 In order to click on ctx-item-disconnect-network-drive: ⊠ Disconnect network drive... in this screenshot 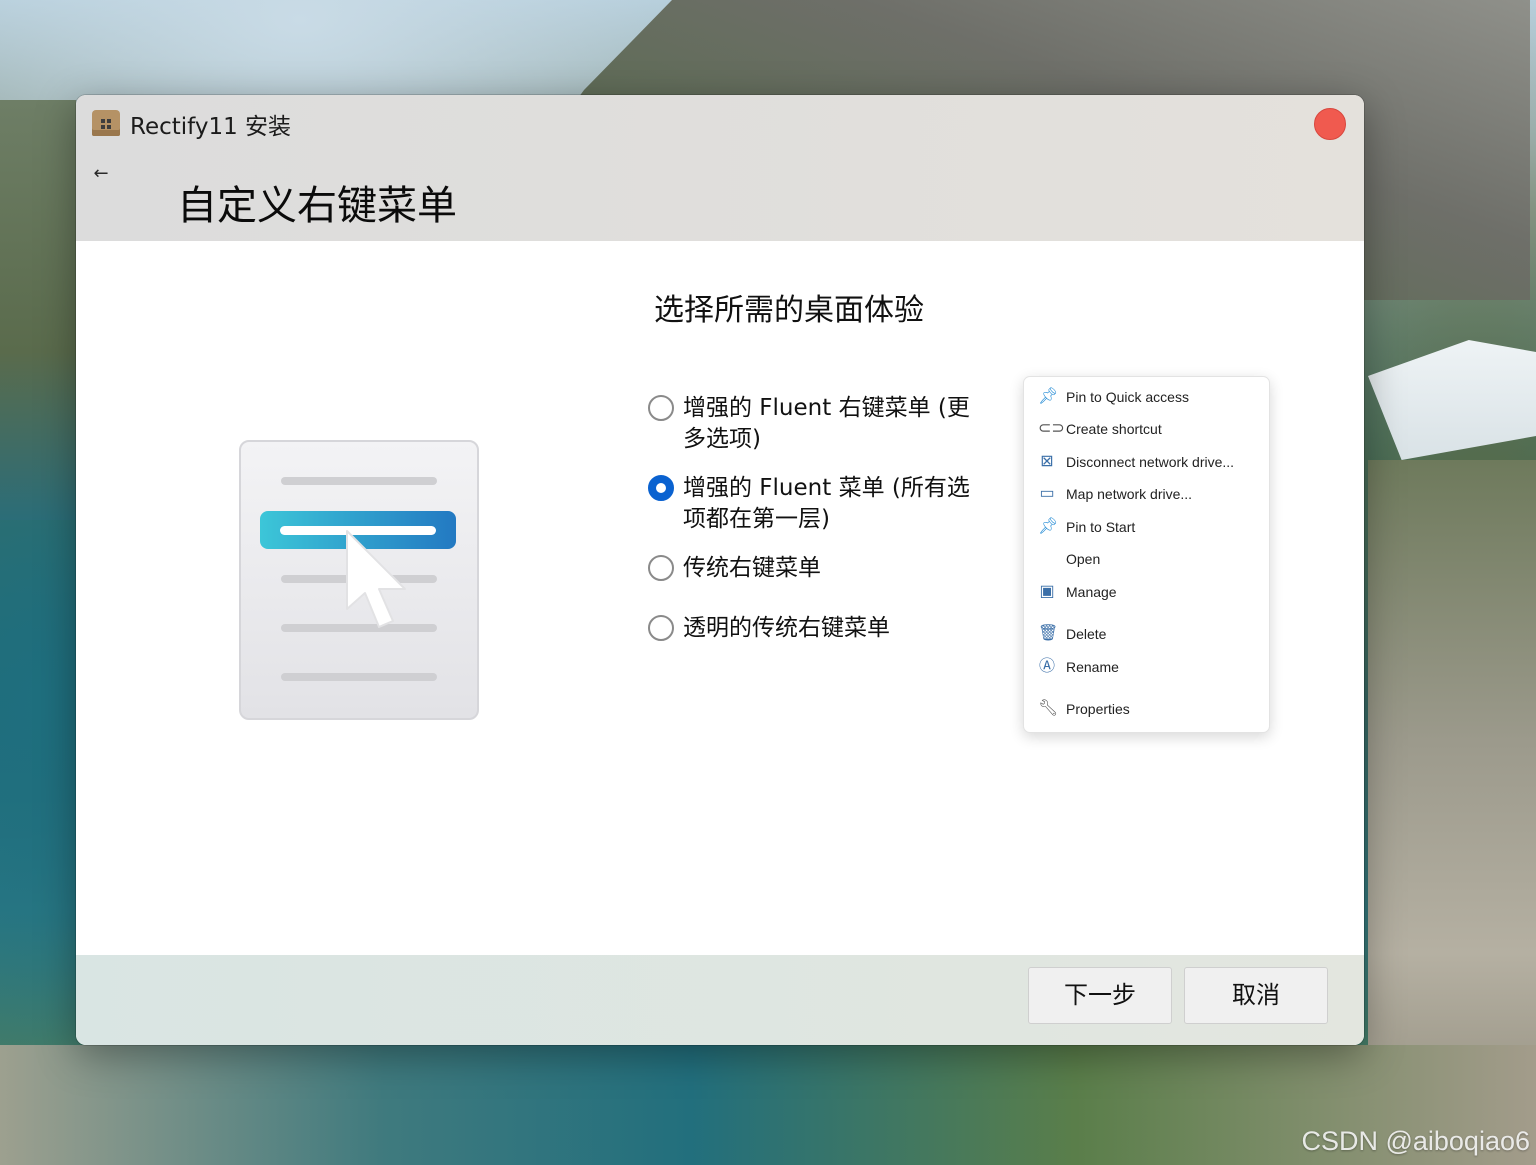, I will do `click(1146, 463)`.